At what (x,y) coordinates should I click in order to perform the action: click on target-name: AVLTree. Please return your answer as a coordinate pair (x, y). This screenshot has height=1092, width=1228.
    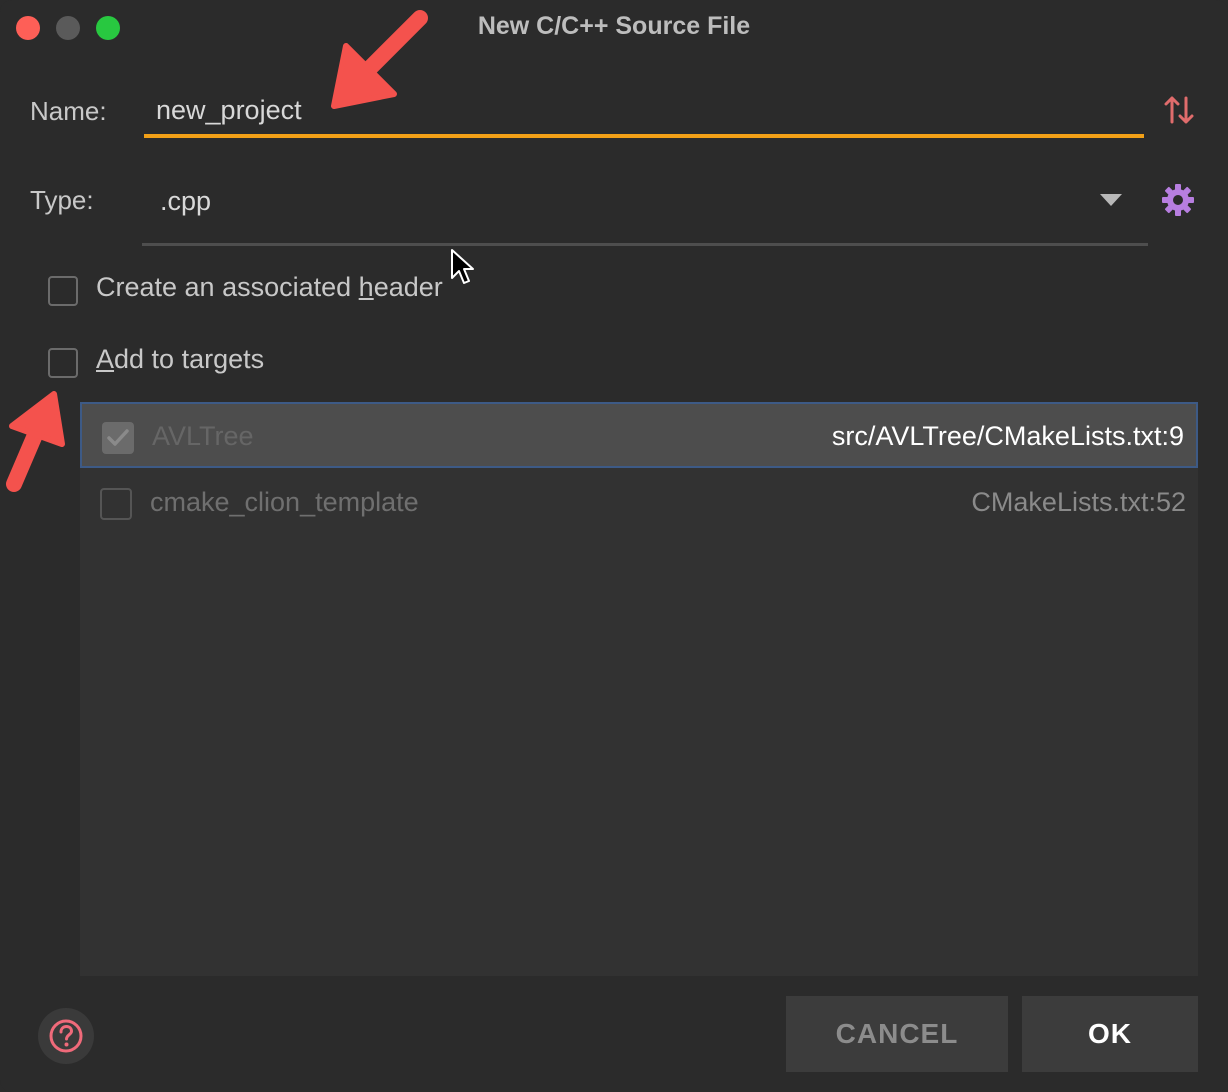
    Looking at the image, I should click on (203, 436).